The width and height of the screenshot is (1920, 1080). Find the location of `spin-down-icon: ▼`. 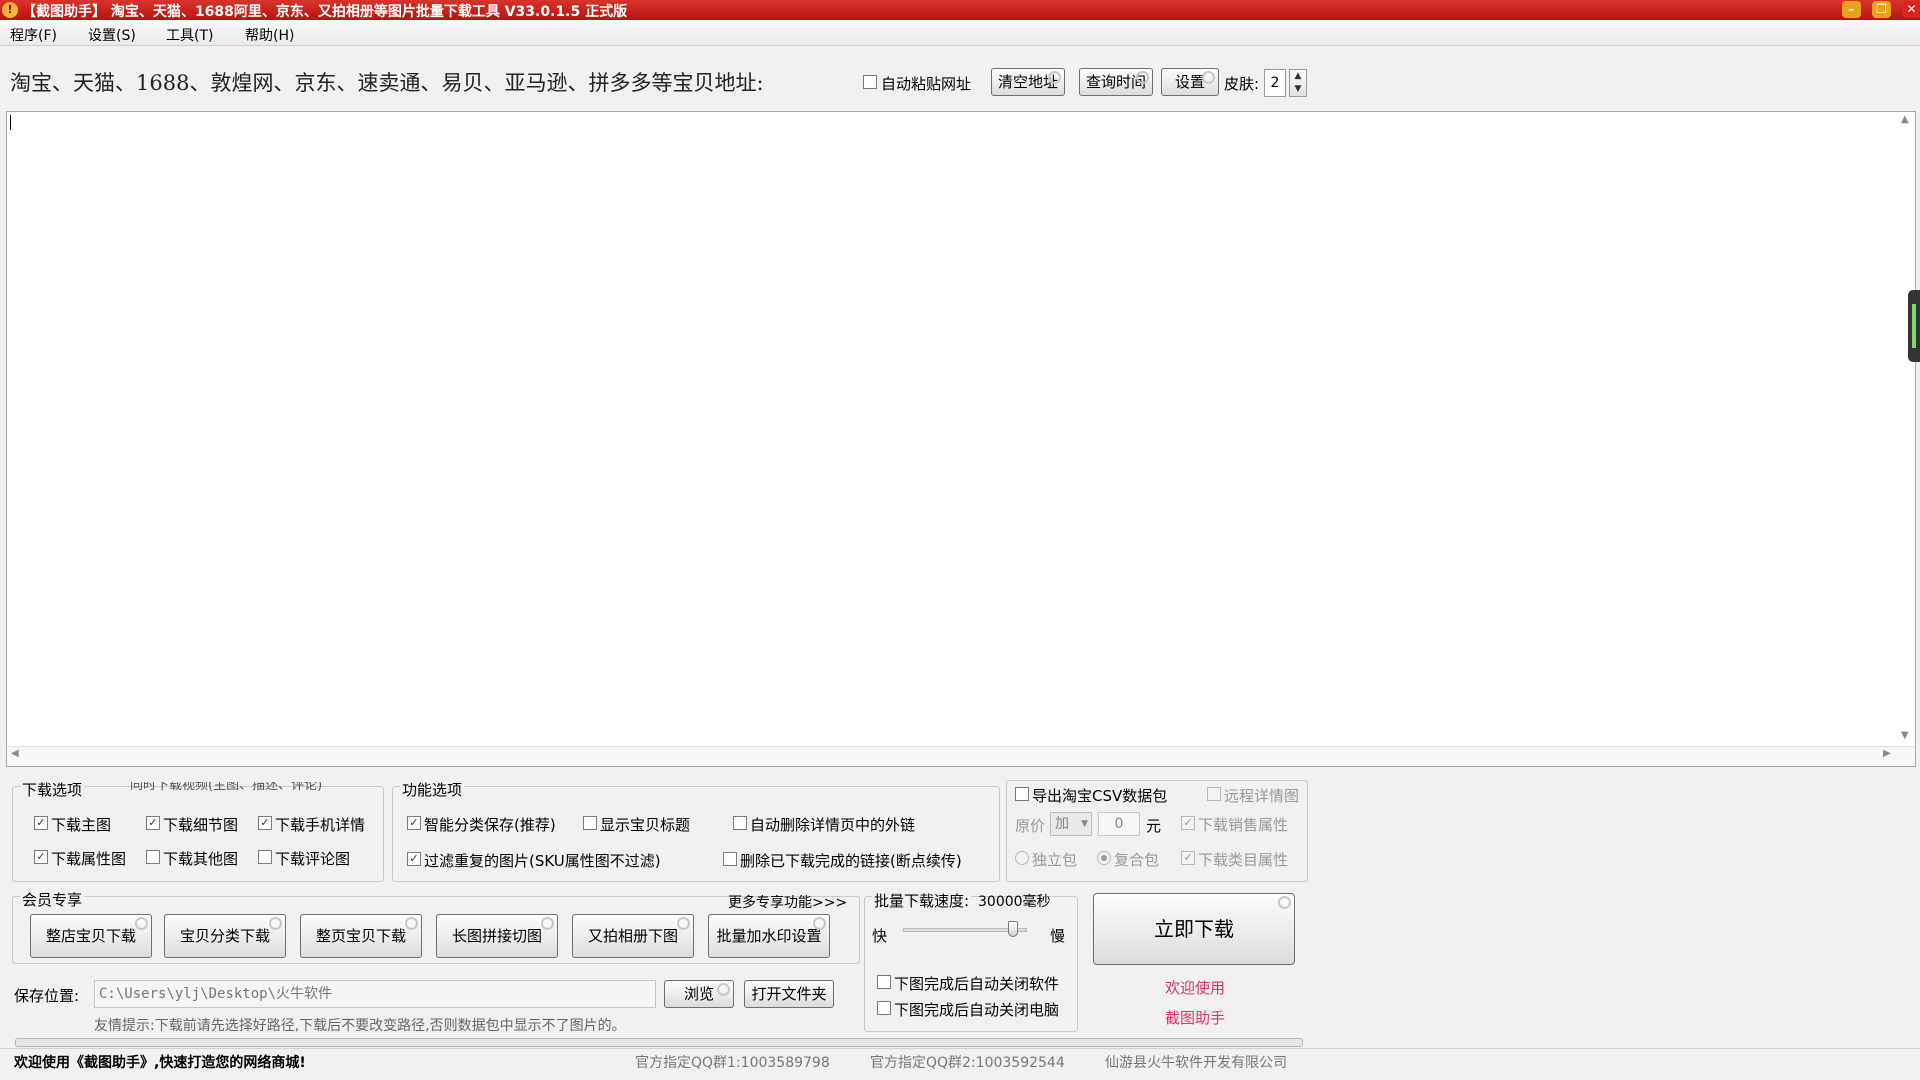

spin-down-icon: ▼ is located at coordinates (1298, 89).